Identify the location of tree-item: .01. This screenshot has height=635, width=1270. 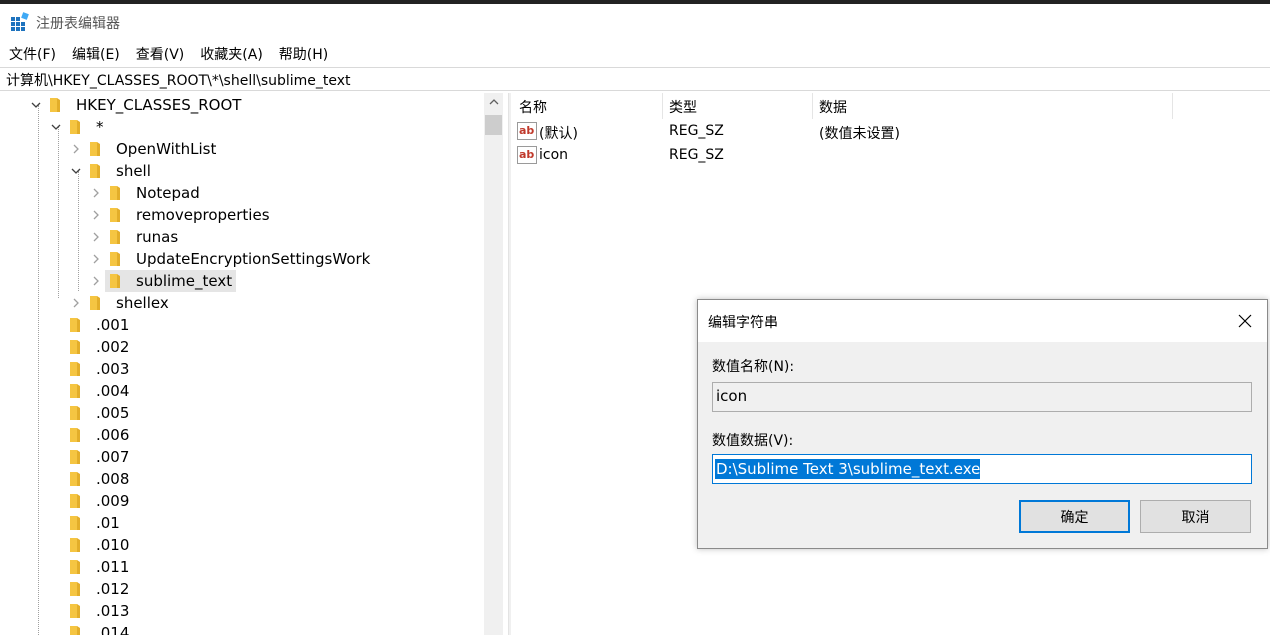
(85, 523).